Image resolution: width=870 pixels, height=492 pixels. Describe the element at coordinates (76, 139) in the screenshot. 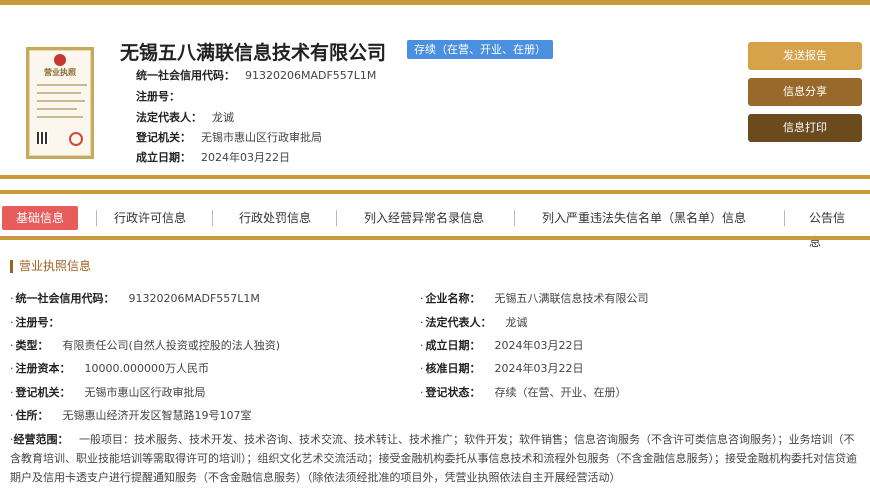

I see `official-seal-icon` at that location.